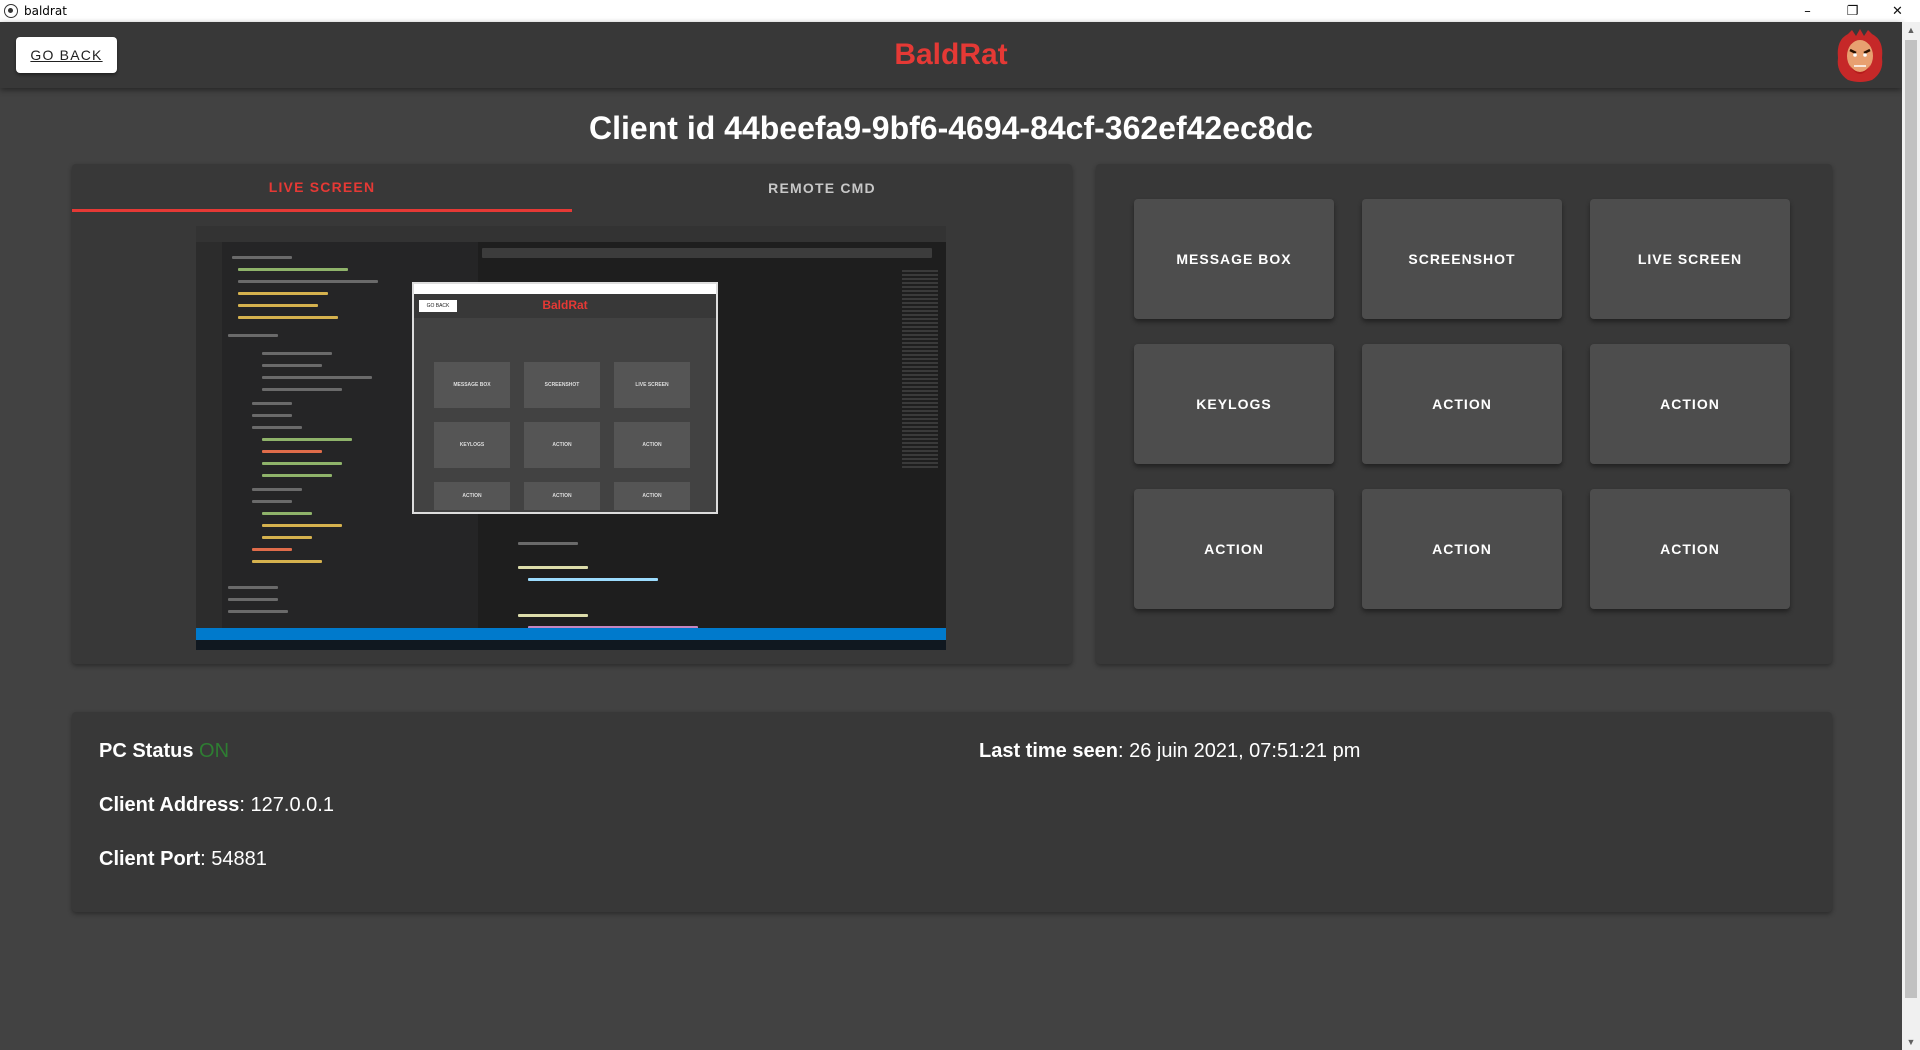 The image size is (1920, 1050). Describe the element at coordinates (322, 188) in the screenshot. I see `tab-live-screen: LIVE SCREEN` at that location.